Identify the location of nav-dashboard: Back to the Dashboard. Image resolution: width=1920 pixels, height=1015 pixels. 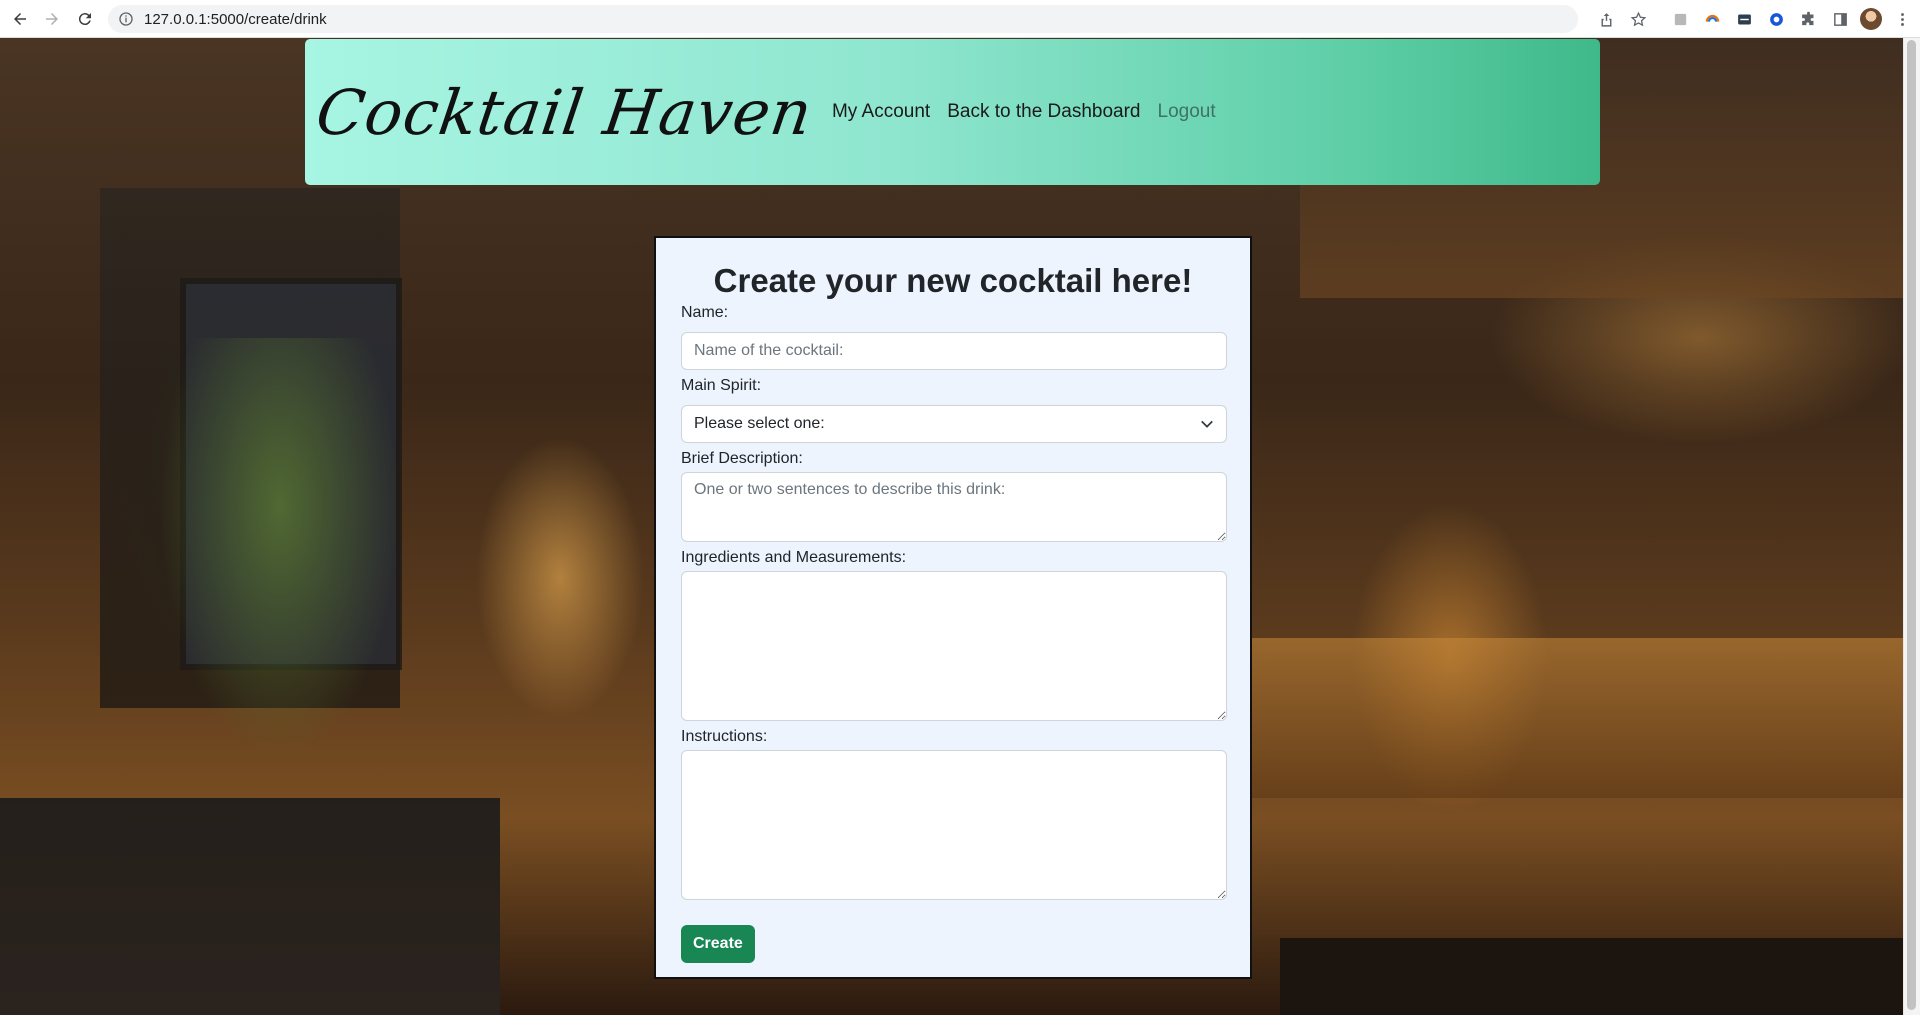
(1043, 112).